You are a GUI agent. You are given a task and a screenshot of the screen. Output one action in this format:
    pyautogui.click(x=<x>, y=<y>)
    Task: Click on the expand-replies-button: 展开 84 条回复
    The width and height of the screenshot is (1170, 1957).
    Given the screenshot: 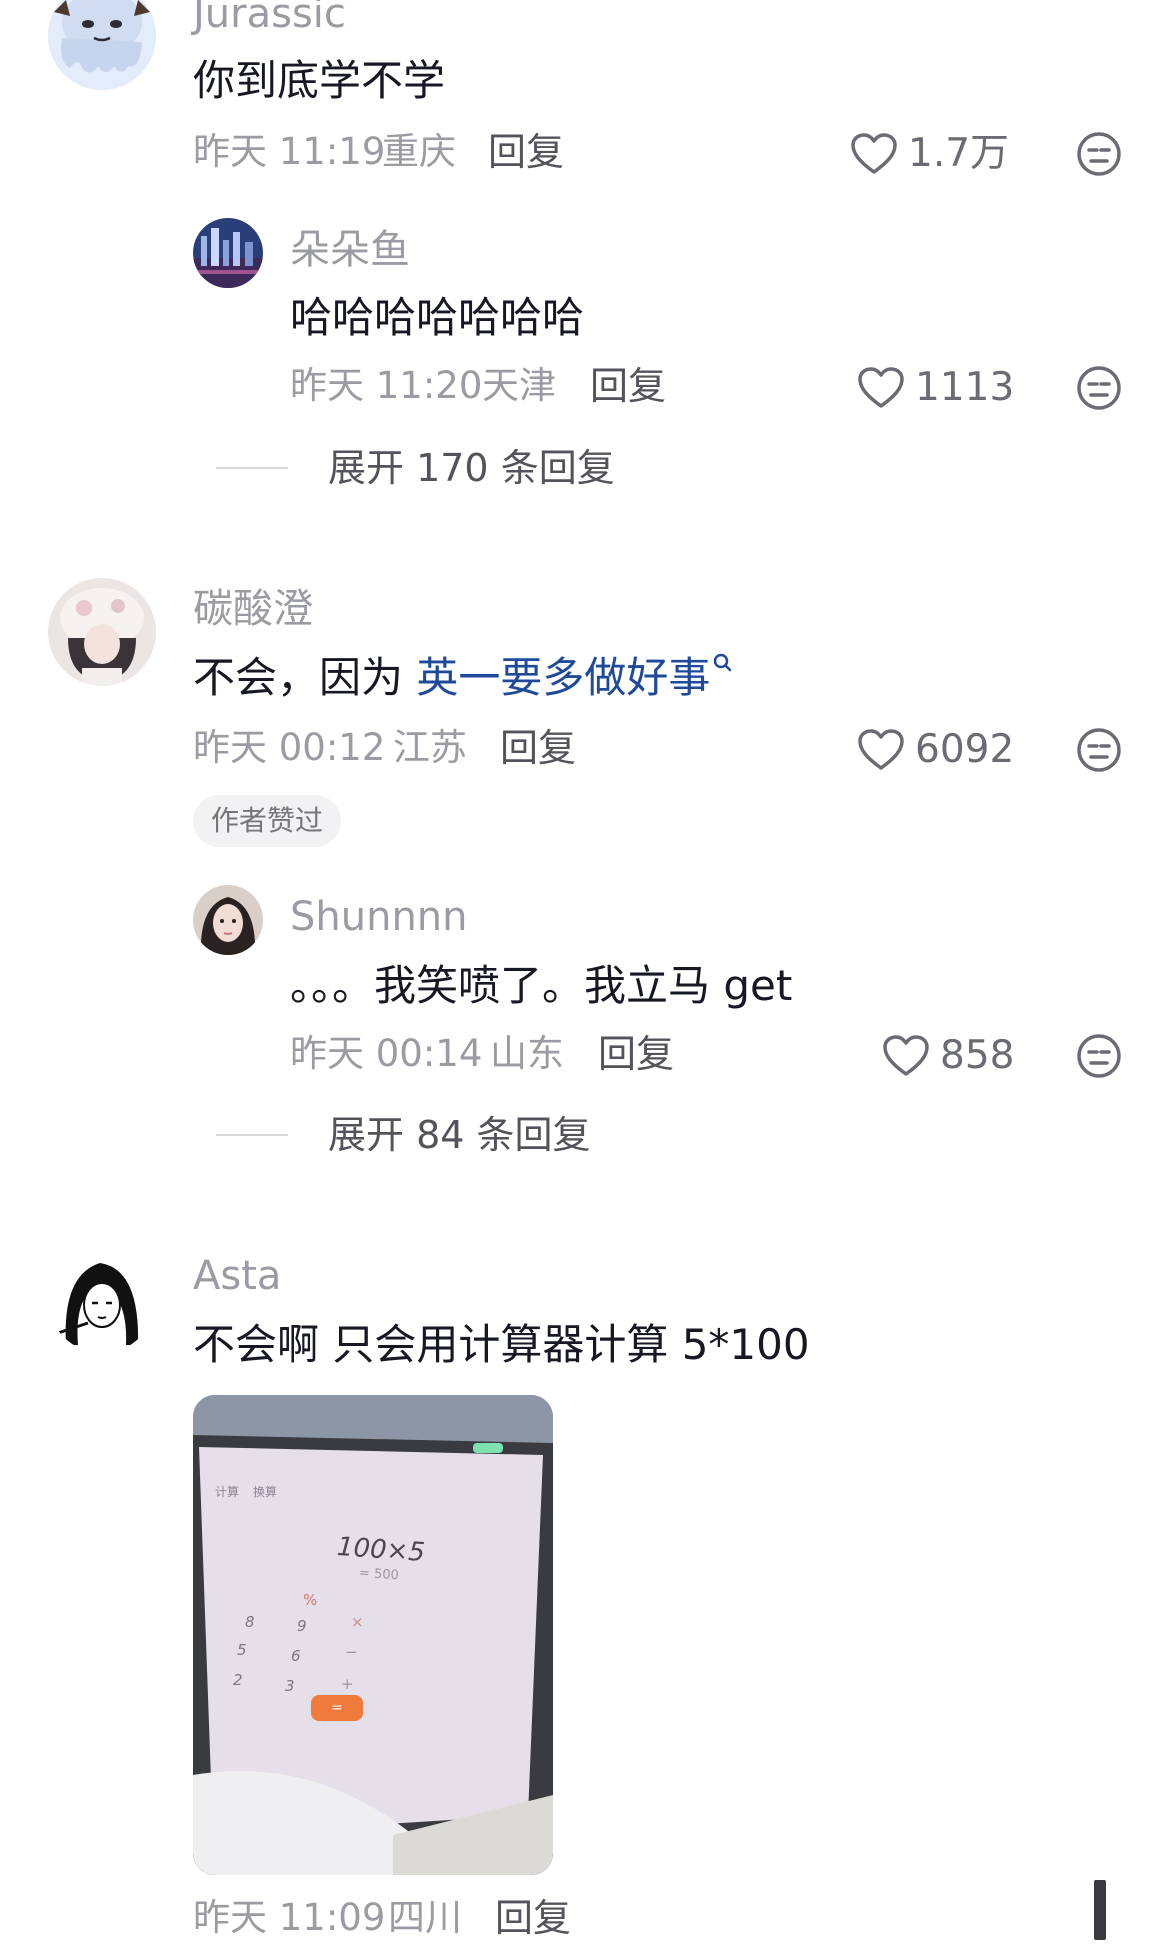 What is the action you would take?
    pyautogui.click(x=403, y=1135)
    